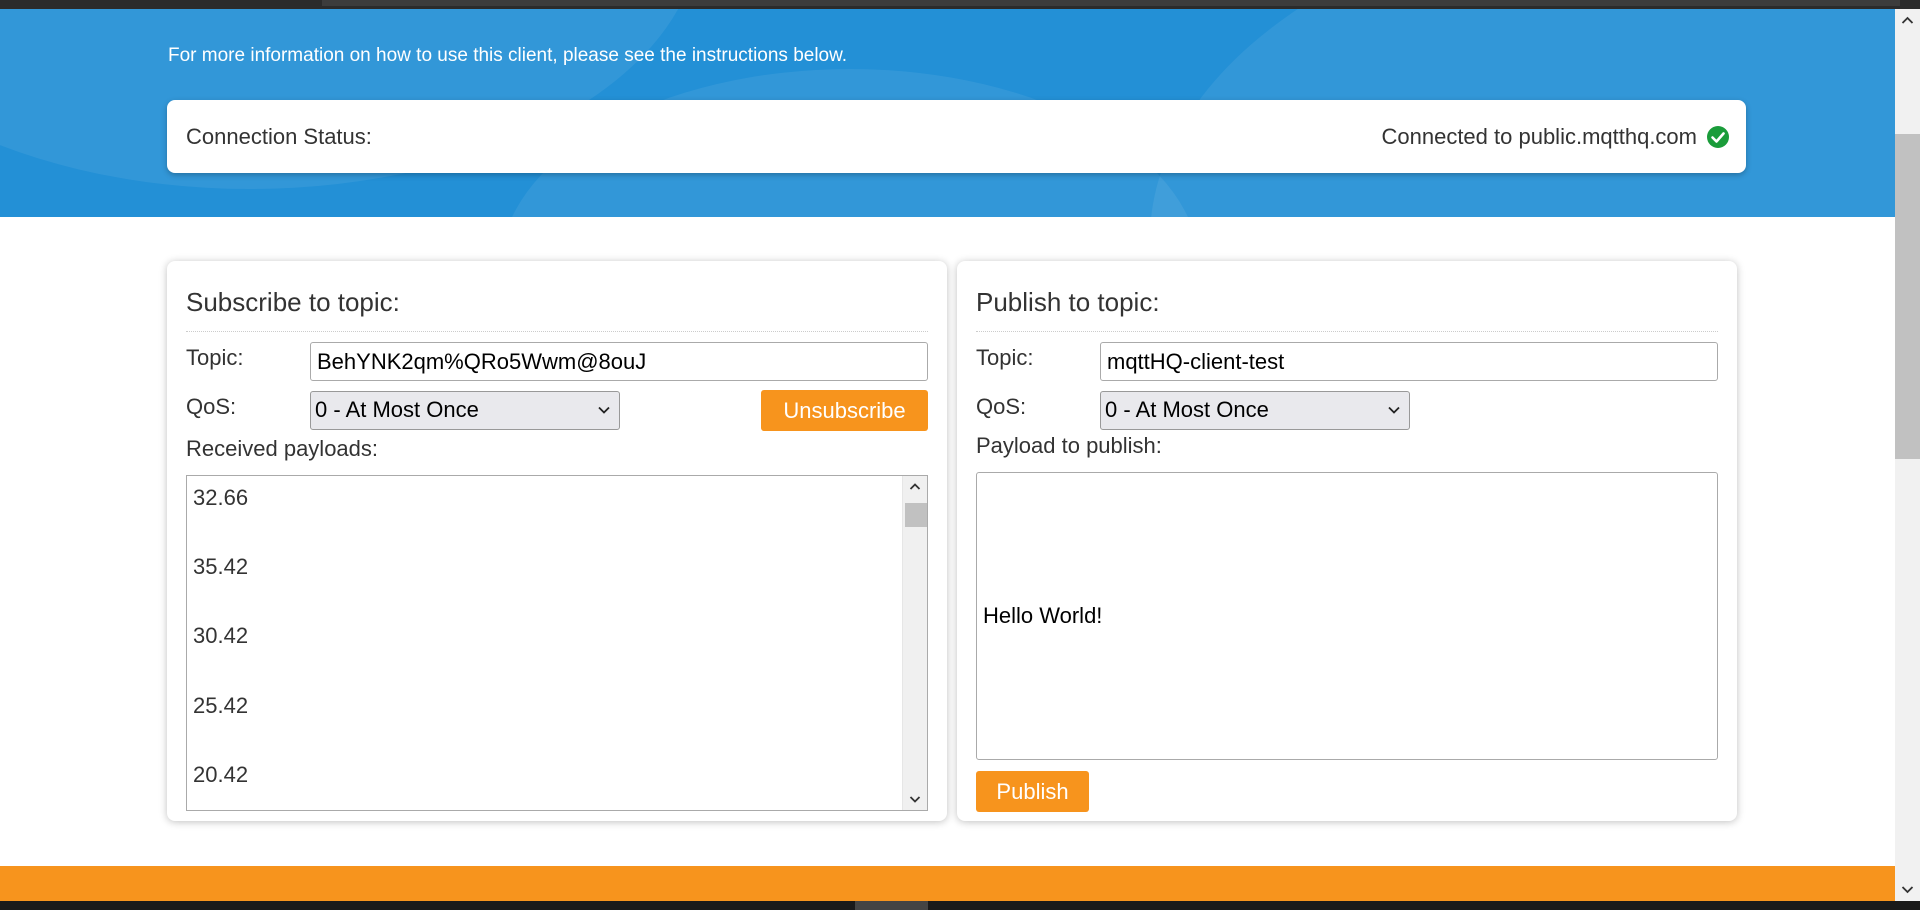 The width and height of the screenshot is (1920, 910). I want to click on payload-textarea: Hello World!, so click(1347, 616).